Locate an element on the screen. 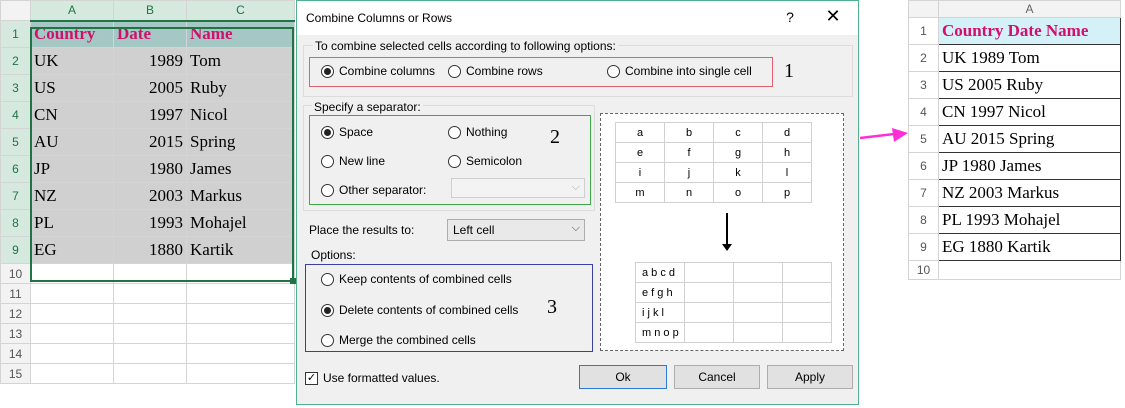 The image size is (1125, 408). help-icon: ? is located at coordinates (790, 17).